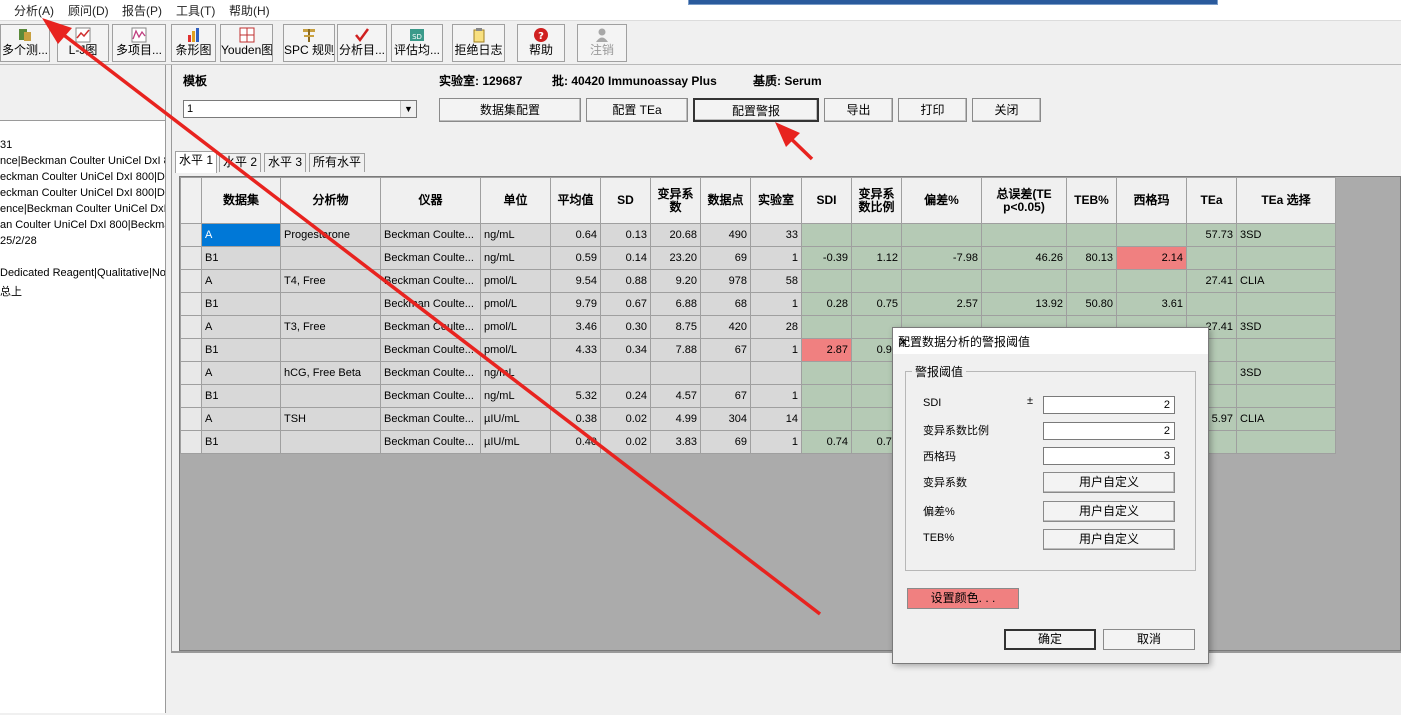 The height and width of the screenshot is (715, 1401). I want to click on close-icon: ✕, so click(1049, 342).